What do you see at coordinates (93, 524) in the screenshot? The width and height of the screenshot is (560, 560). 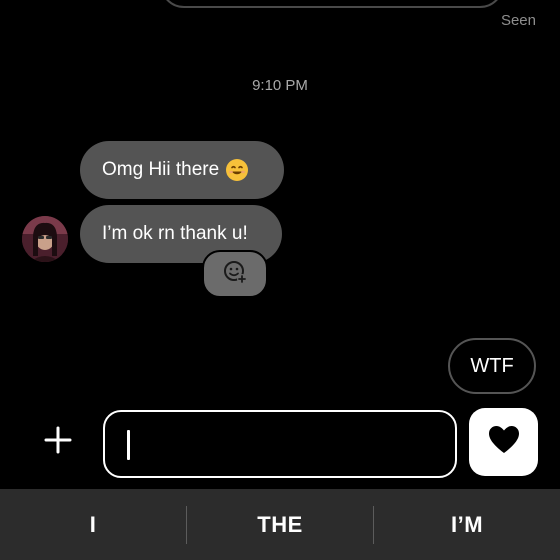 I see `suggestion-item: I` at bounding box center [93, 524].